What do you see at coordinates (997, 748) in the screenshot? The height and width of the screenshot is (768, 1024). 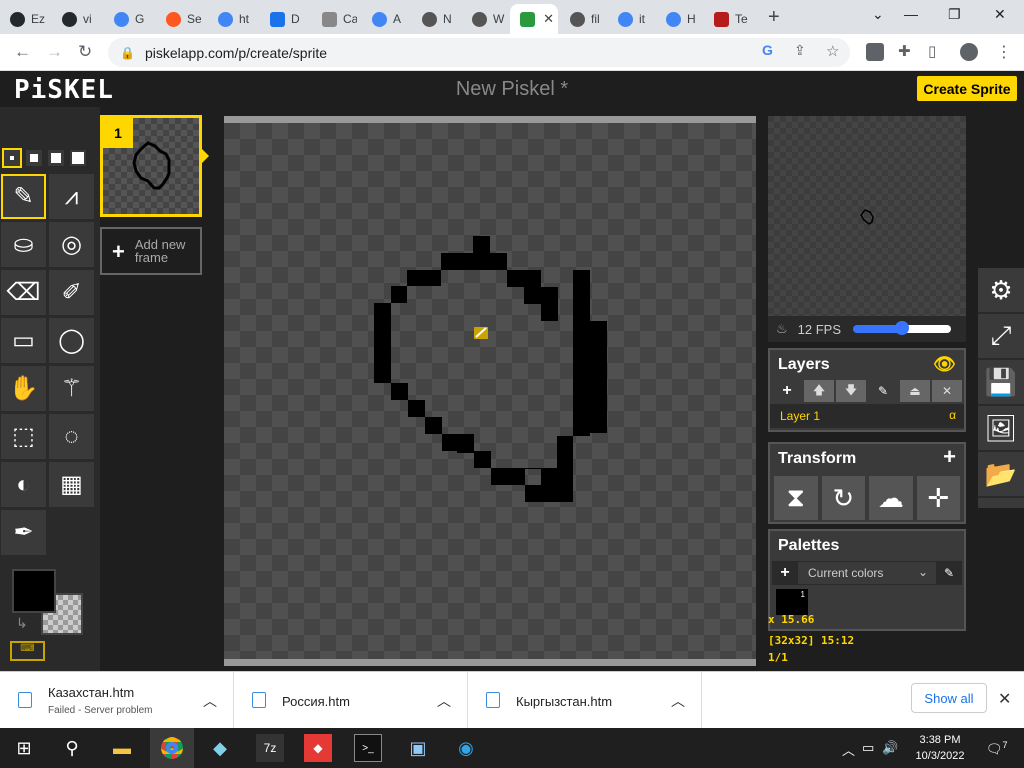 I see `notification-icon: 🗨7` at bounding box center [997, 748].